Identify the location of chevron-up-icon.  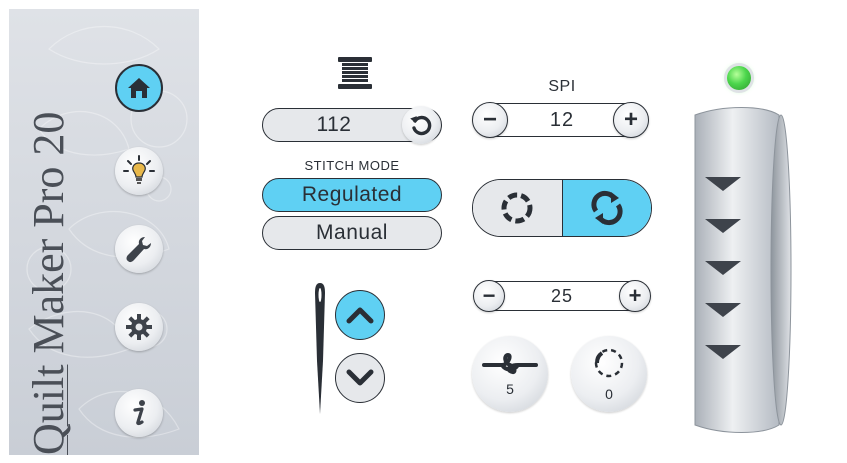
(360, 315).